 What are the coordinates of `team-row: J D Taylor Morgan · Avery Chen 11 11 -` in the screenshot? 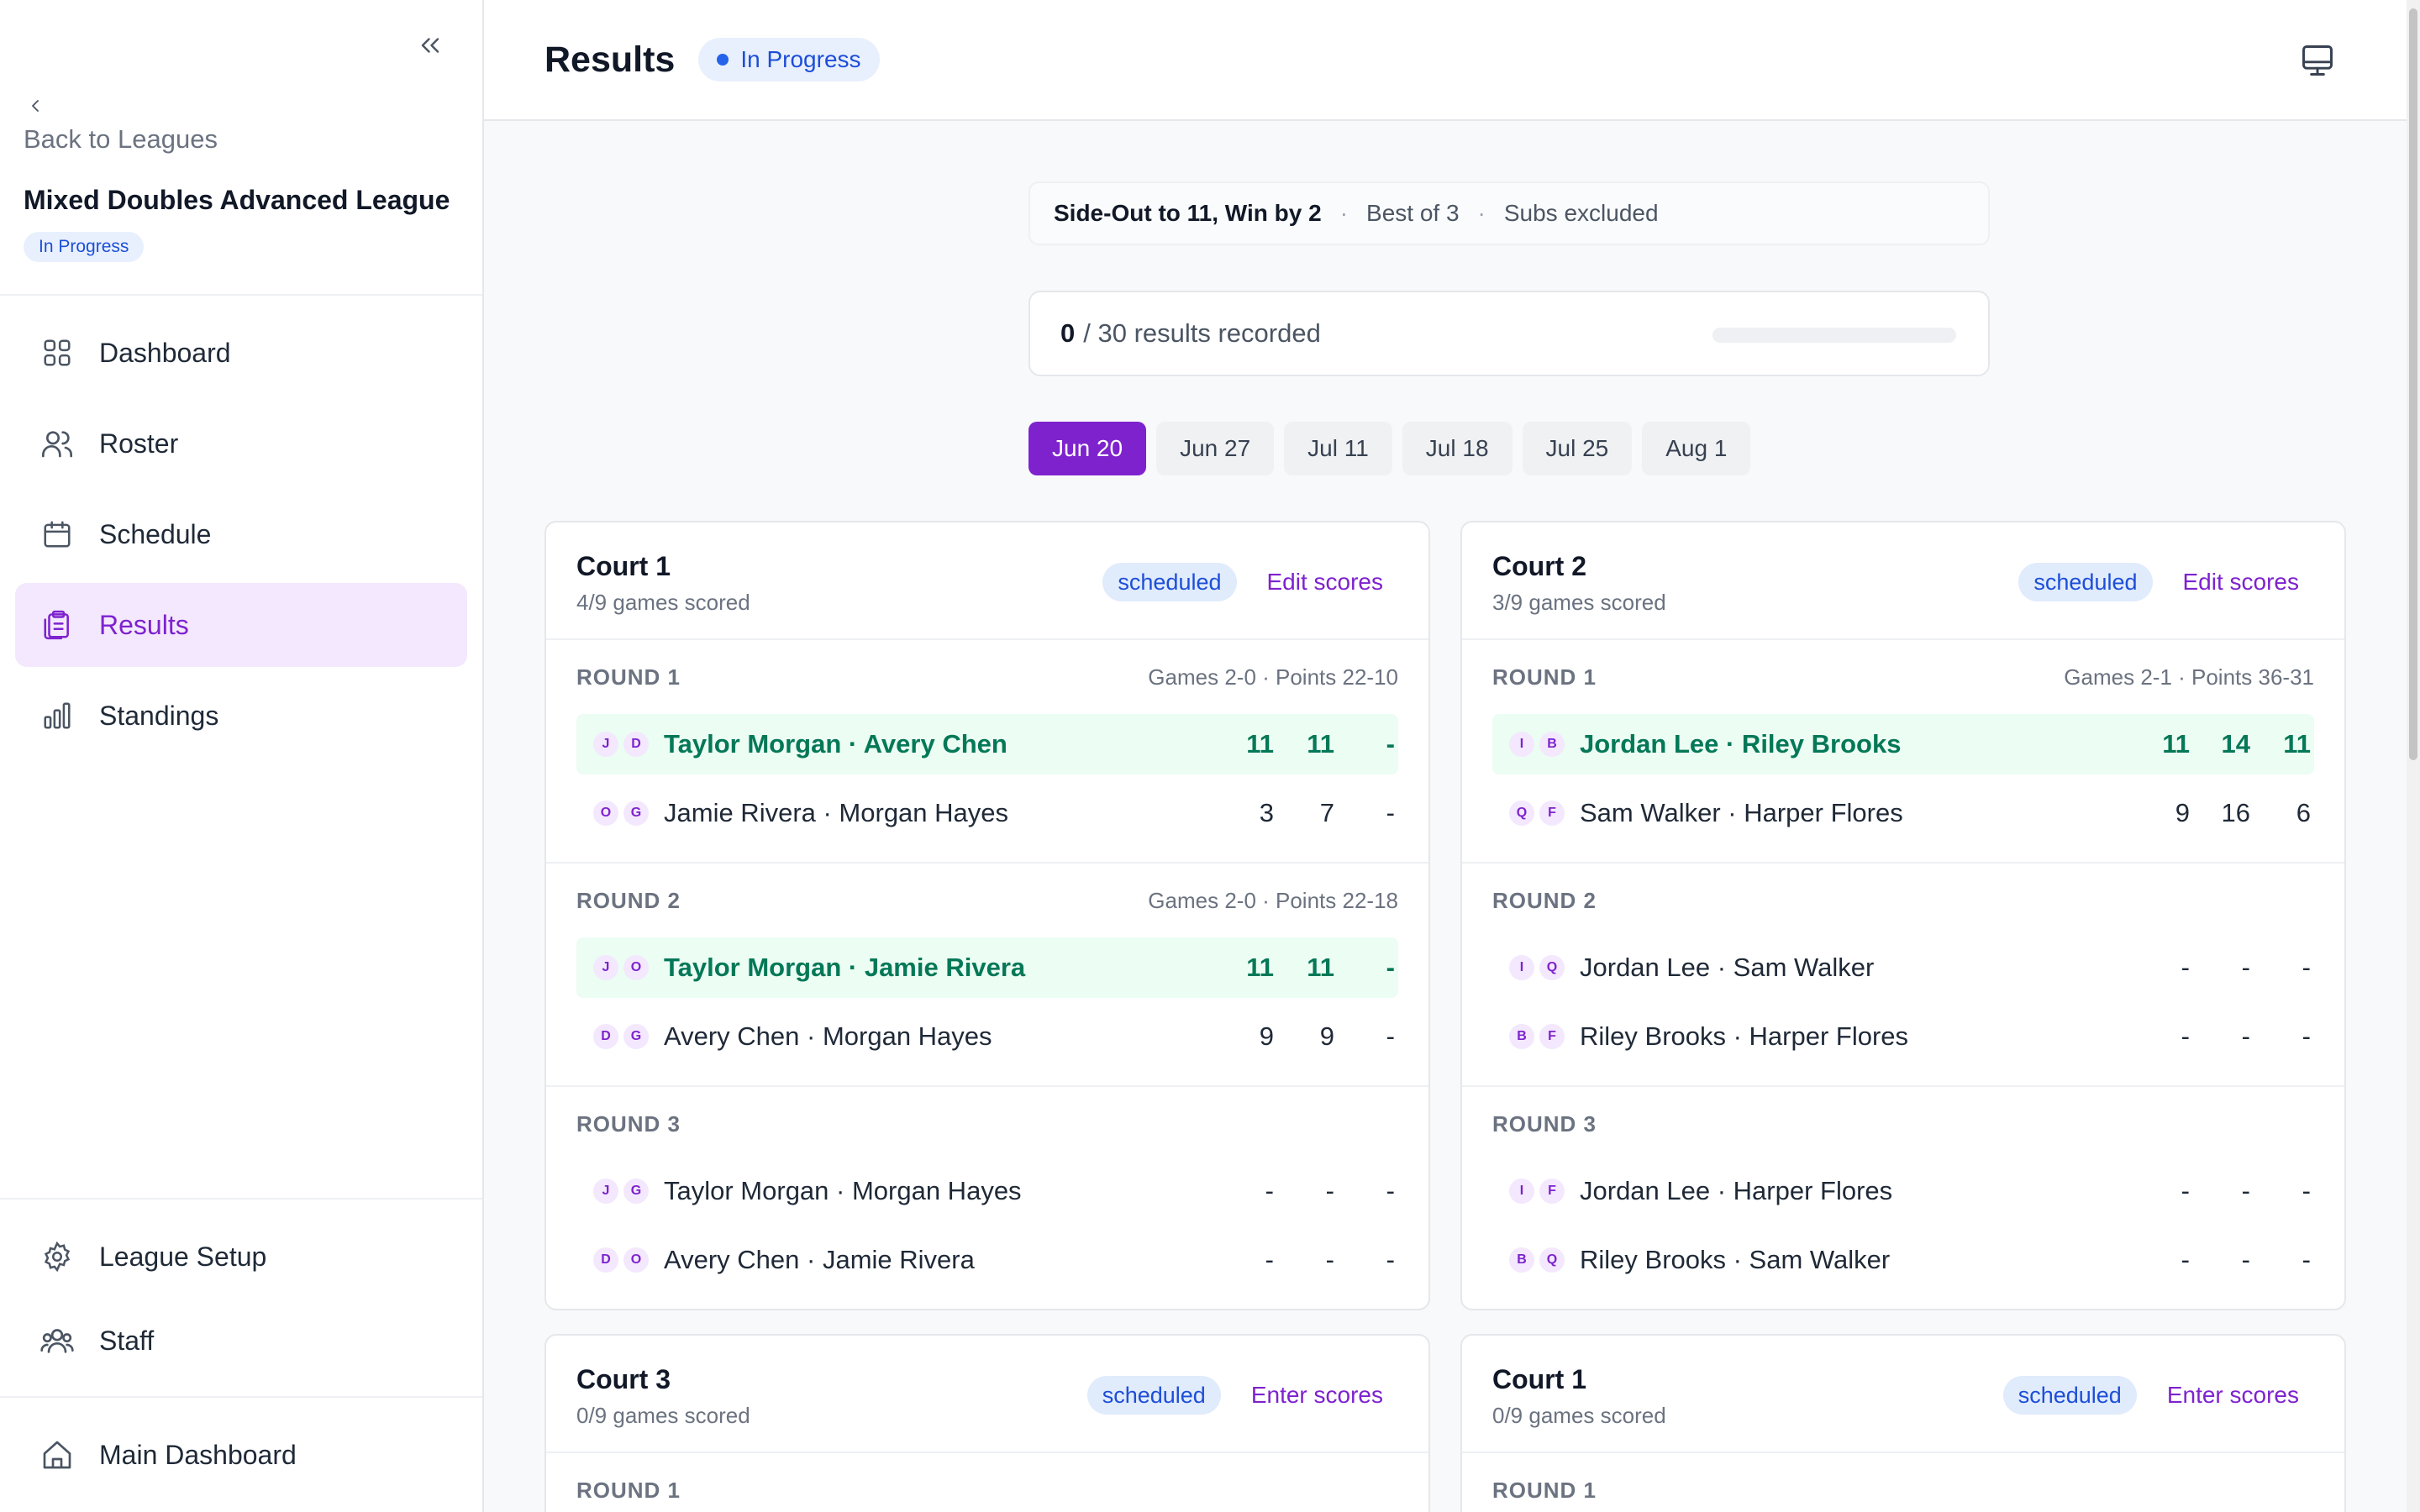 It's located at (987, 744).